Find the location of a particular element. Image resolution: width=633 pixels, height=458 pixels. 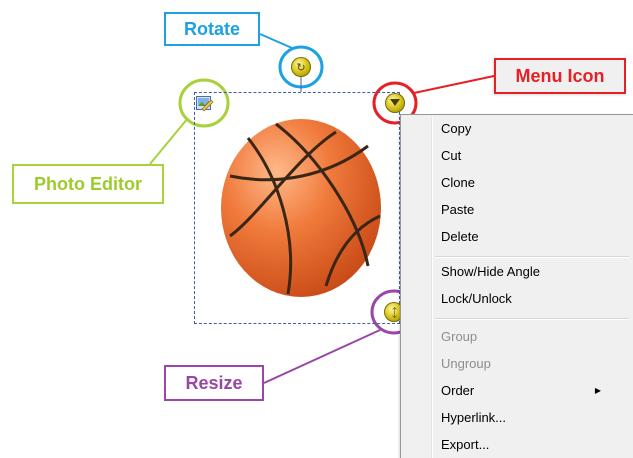

photo-editor-icon is located at coordinates (205, 104).